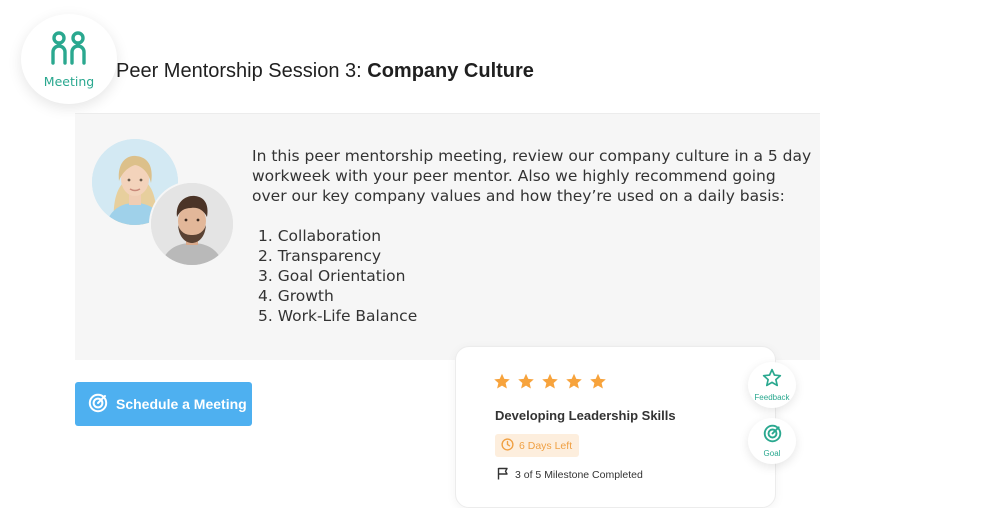 The height and width of the screenshot is (508, 983). I want to click on schedule-meeting-button: Schedule a Meeting, so click(163, 404).